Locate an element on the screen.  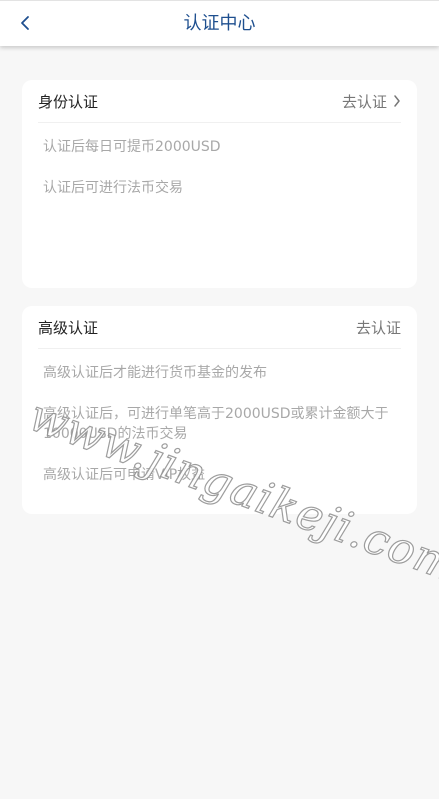
identity-card-header: 身份认证 去认证 is located at coordinates (219, 101).